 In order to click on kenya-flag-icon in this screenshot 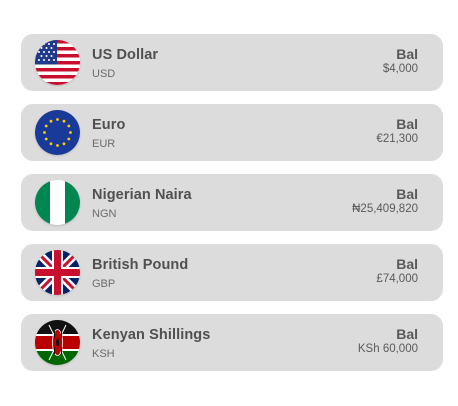, I will do `click(57, 342)`.